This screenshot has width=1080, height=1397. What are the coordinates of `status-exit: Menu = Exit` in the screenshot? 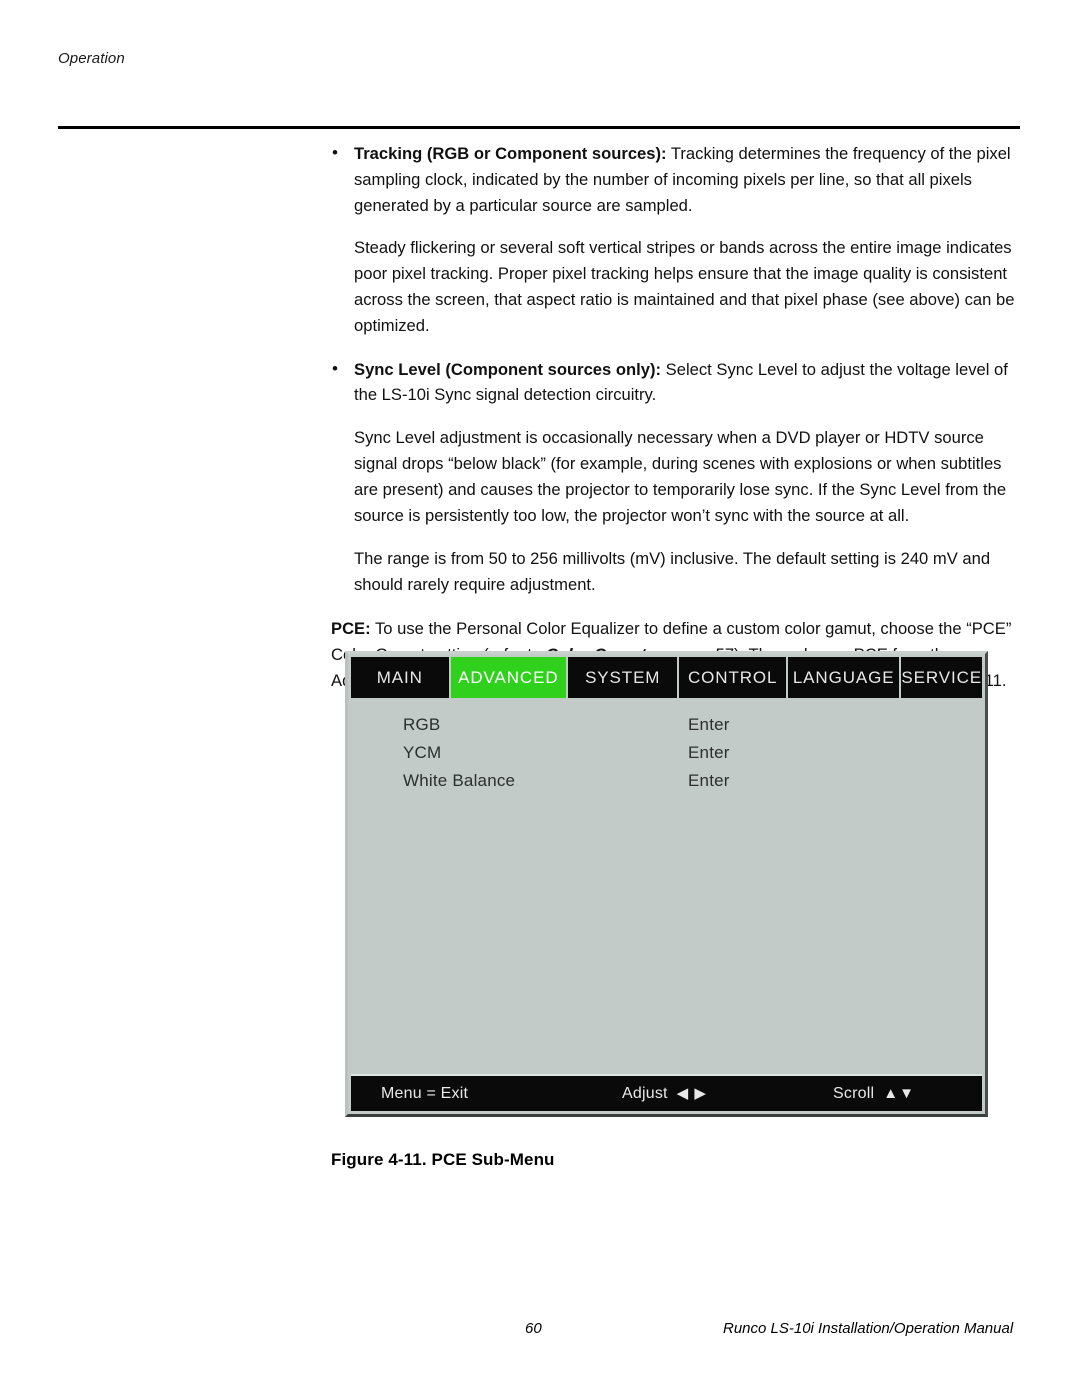 It's located at (424, 1093).